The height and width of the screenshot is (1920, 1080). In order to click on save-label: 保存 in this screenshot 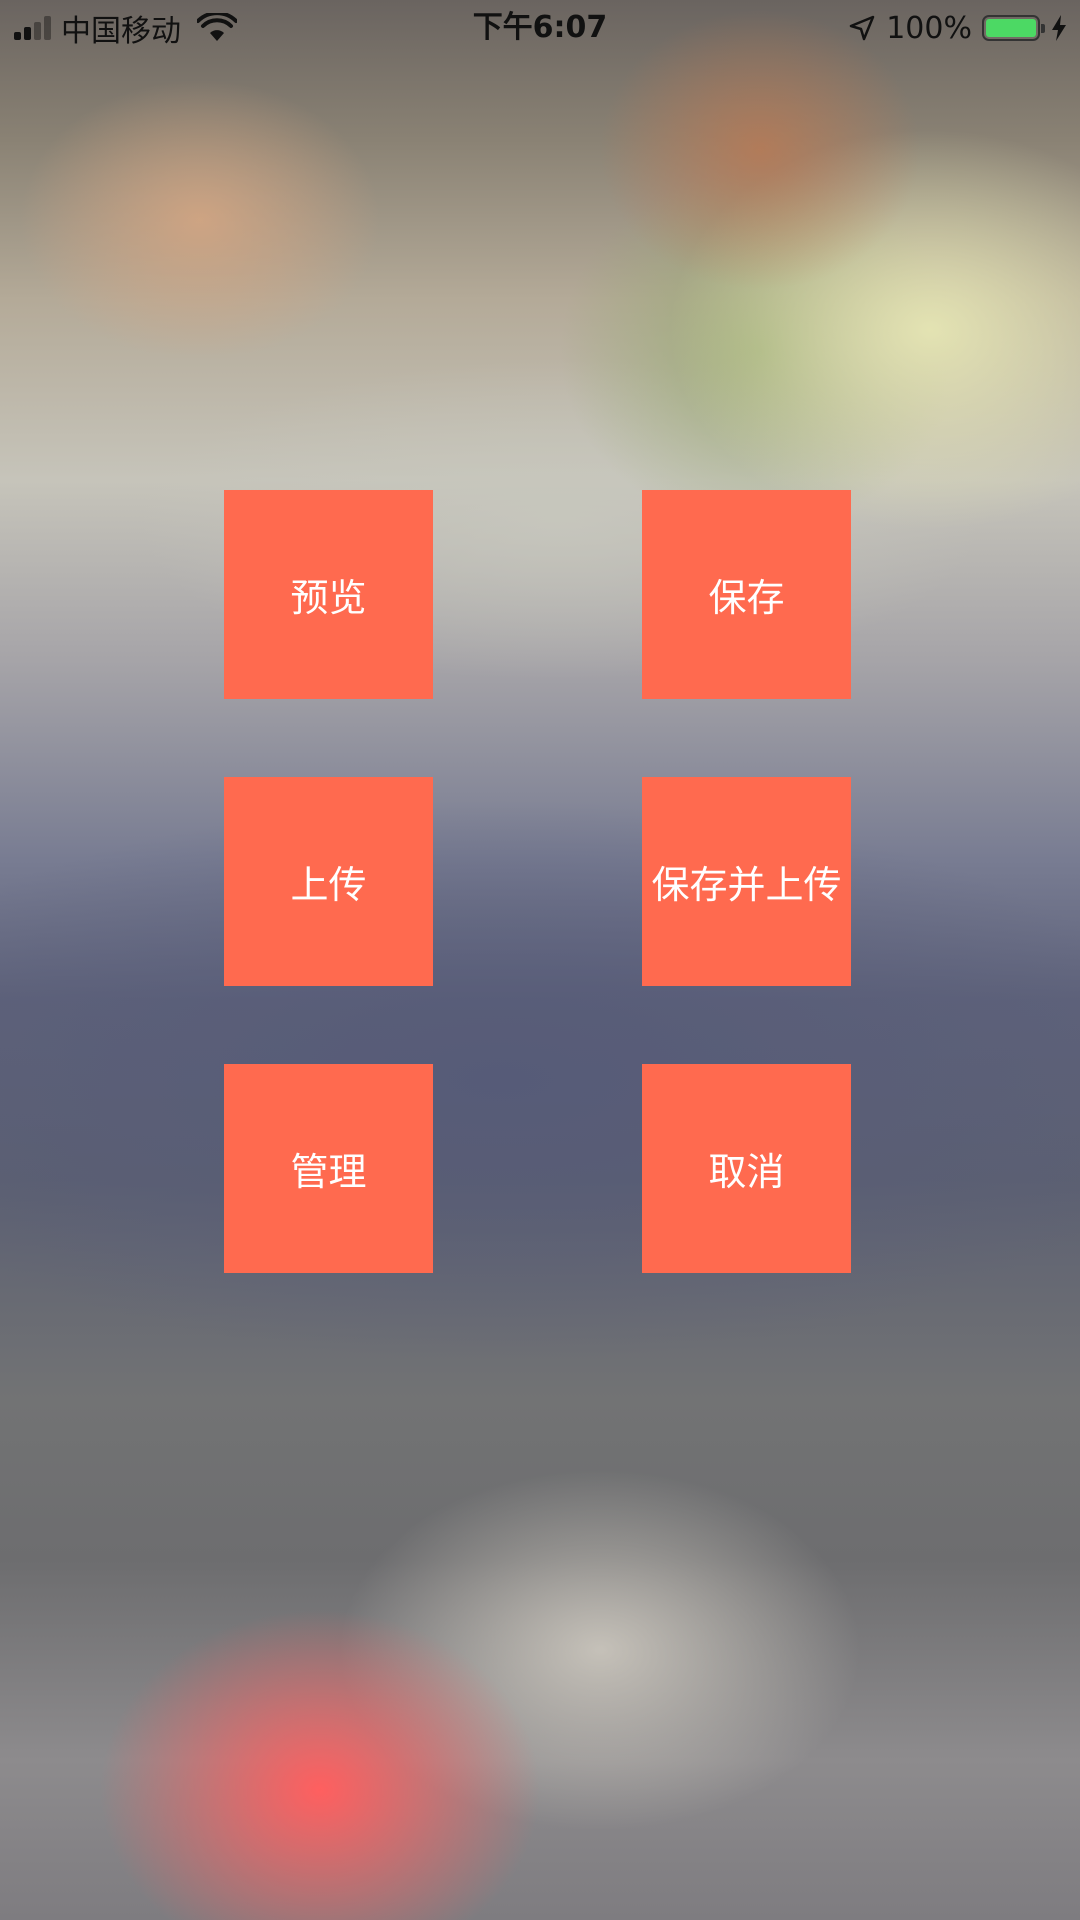, I will do `click(746, 598)`.